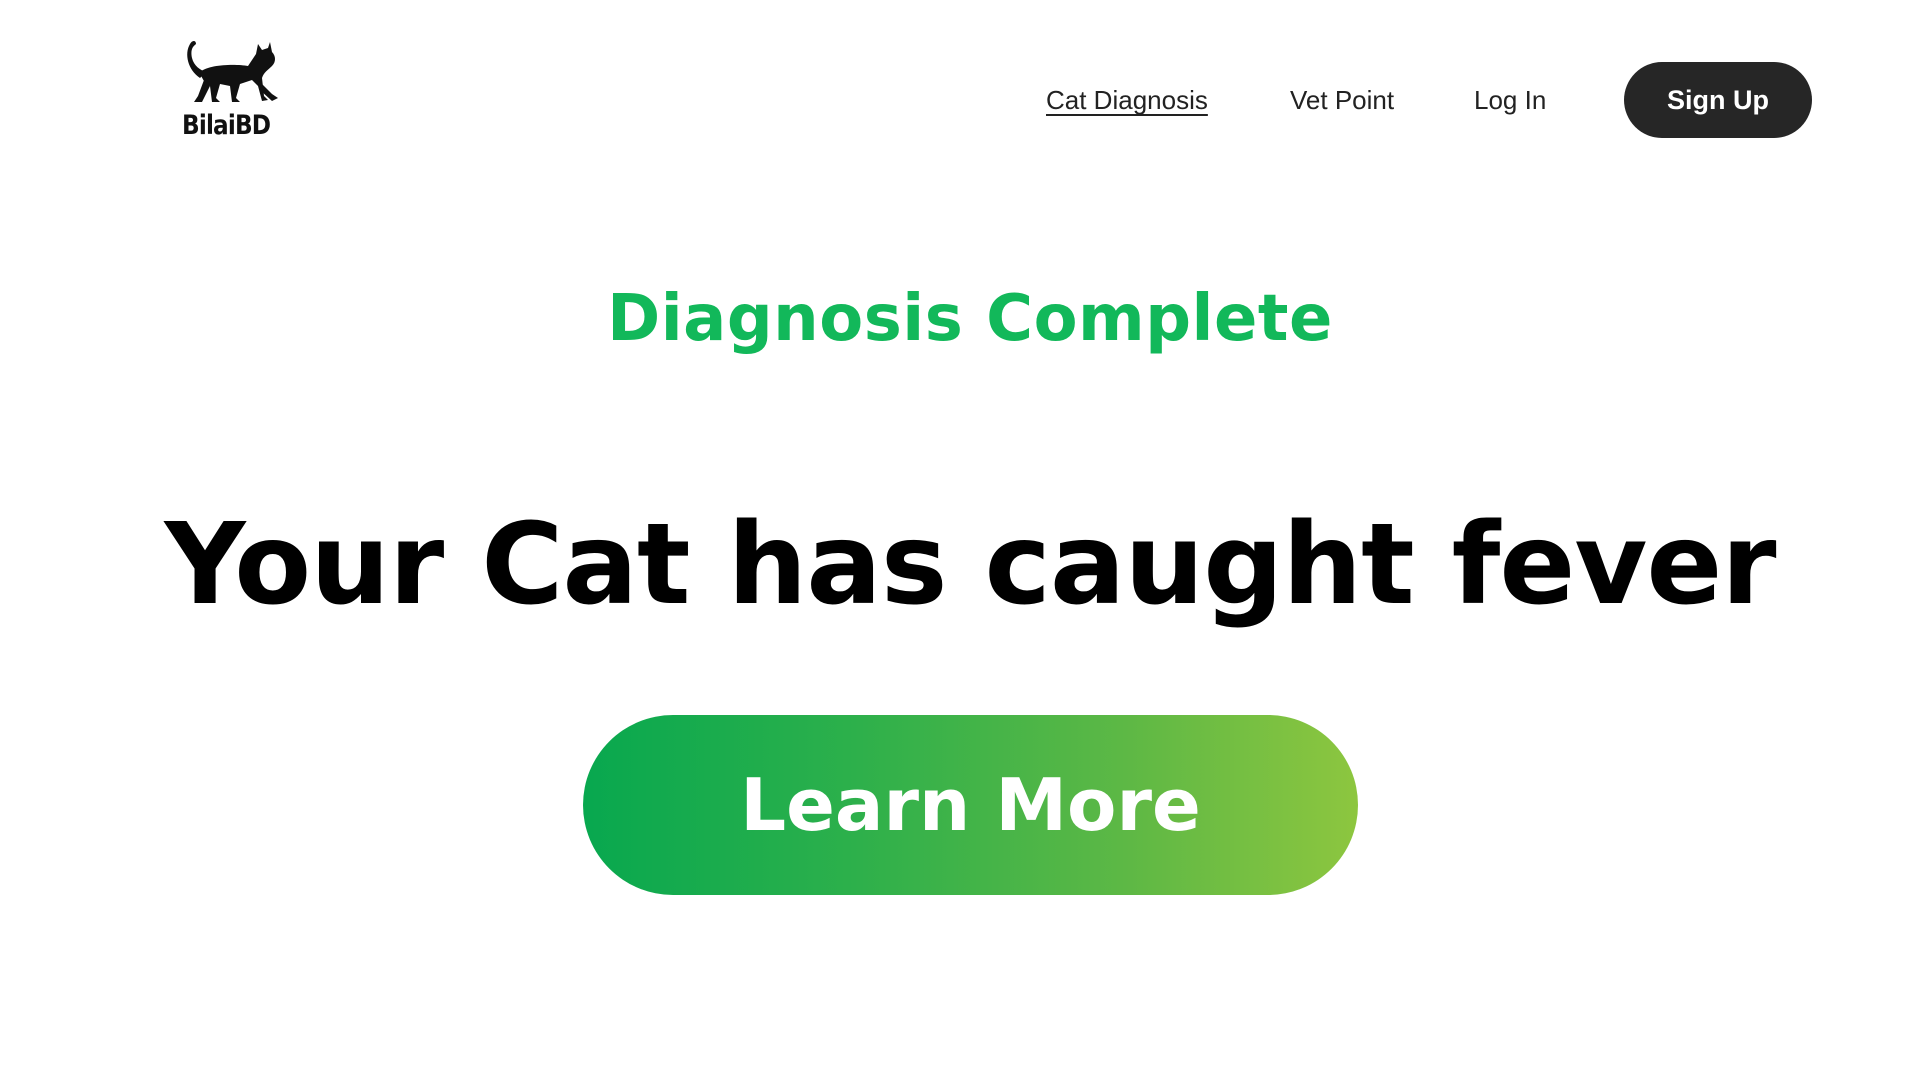  What do you see at coordinates (1127, 100) in the screenshot?
I see `nav-link-cat-diagnosis: Cat Diagnosis` at bounding box center [1127, 100].